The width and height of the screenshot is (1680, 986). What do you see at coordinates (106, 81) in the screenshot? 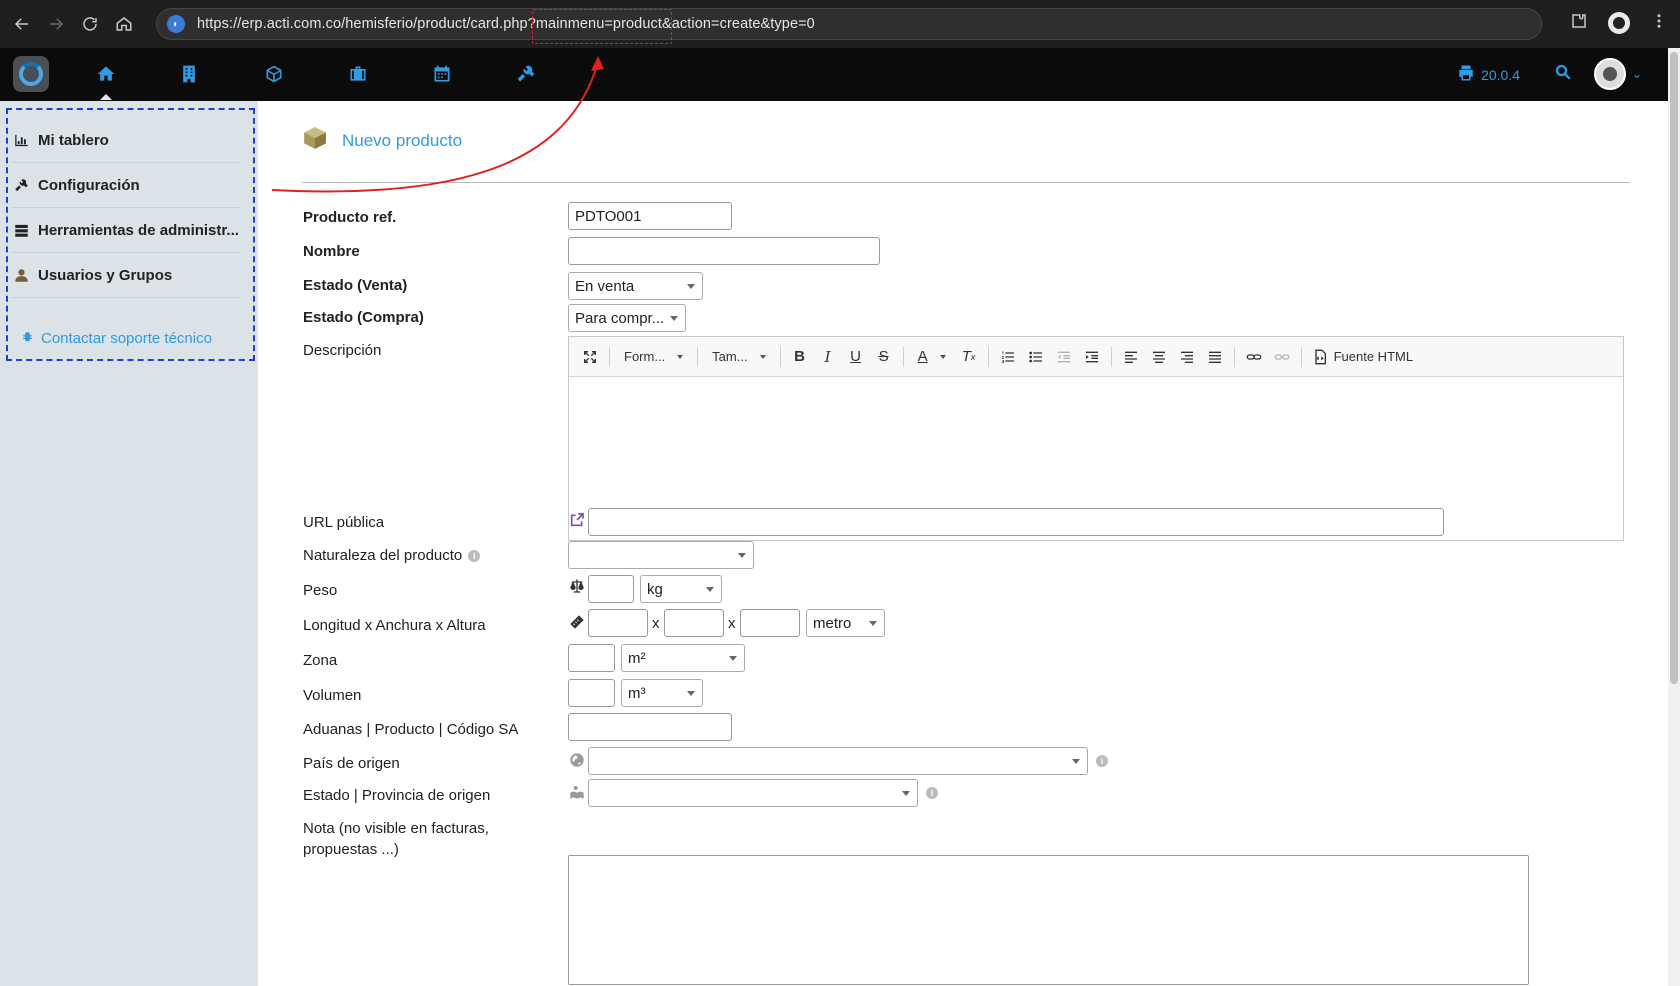
I see `home-icon` at bounding box center [106, 81].